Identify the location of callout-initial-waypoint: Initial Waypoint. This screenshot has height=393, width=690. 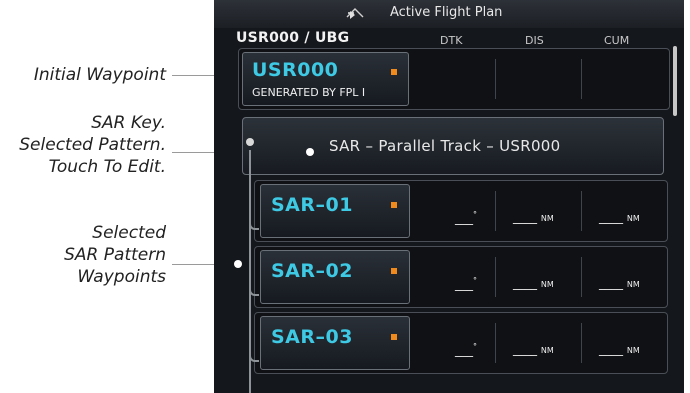
(99, 75).